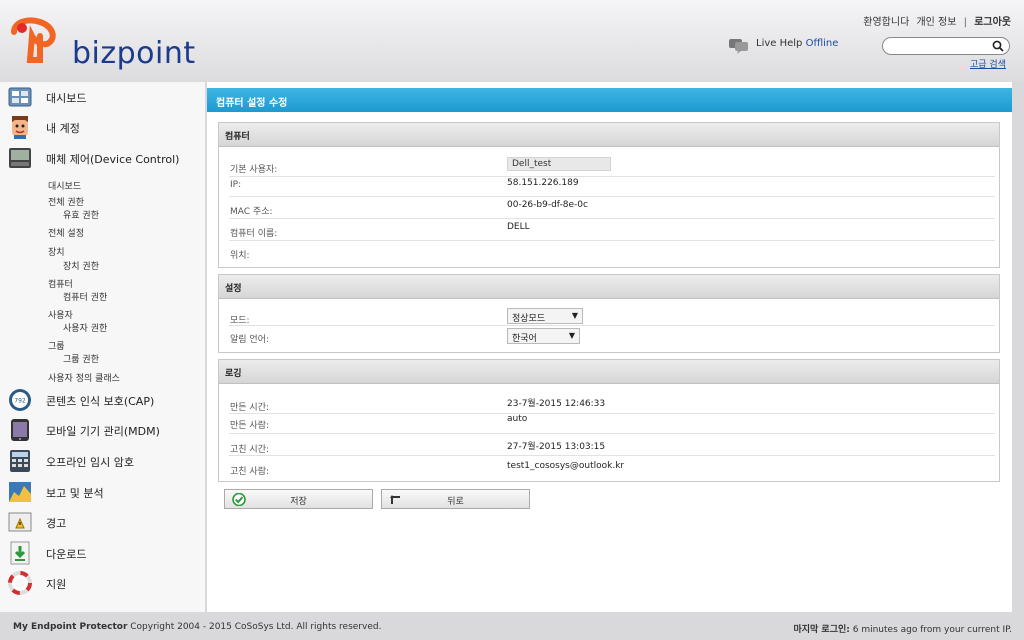 Image resolution: width=1024 pixels, height=640 pixels. Describe the element at coordinates (559, 164) in the screenshot. I see `default-user-field: Dell_test` at that location.